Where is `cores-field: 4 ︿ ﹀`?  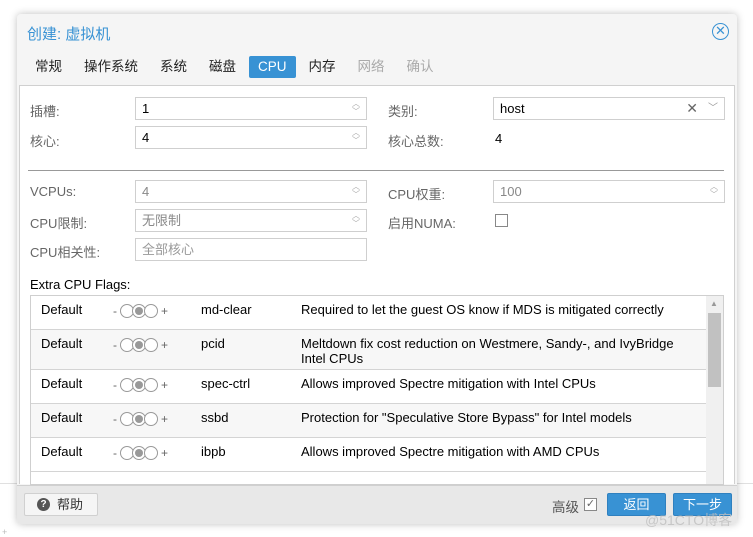
cores-field: 4 ︿ ﹀ is located at coordinates (251, 137).